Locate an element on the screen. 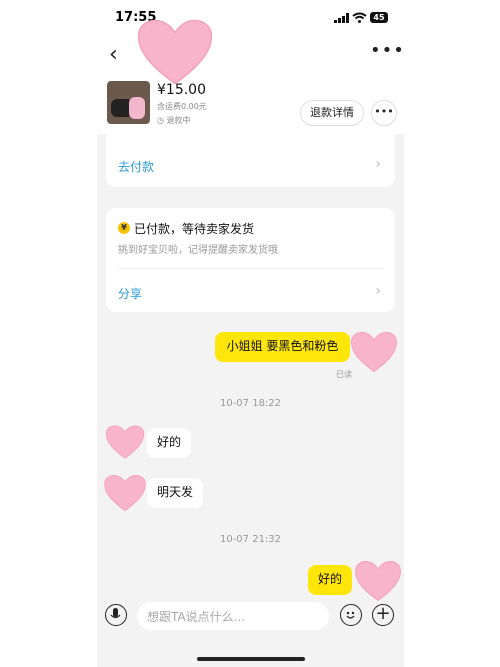  clock-icon: ◷ is located at coordinates (160, 120).